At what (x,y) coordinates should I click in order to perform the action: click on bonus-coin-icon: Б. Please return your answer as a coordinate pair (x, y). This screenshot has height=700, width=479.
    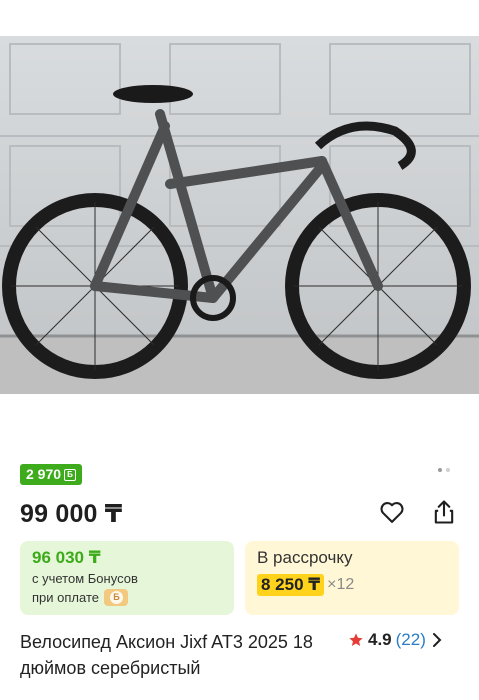
    Looking at the image, I should click on (115, 597).